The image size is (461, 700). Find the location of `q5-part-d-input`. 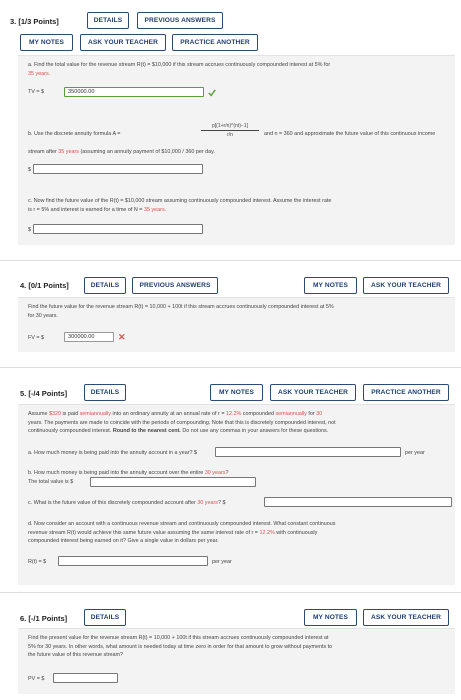

q5-part-d-input is located at coordinates (133, 561).